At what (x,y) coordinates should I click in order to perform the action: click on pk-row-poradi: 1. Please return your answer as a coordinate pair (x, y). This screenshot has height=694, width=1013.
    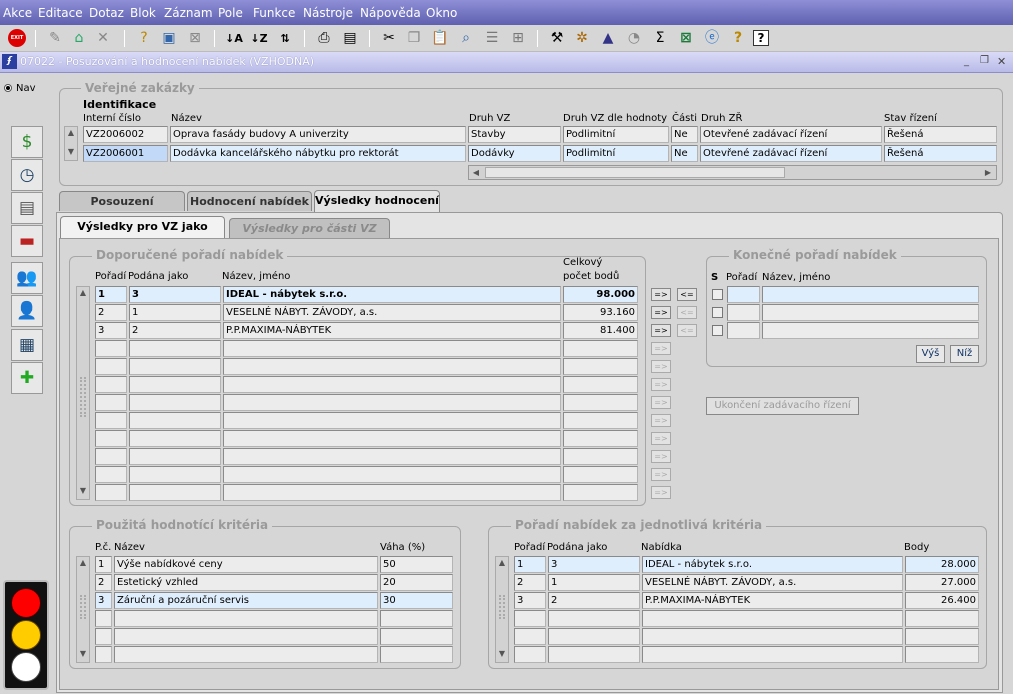
    Looking at the image, I should click on (530, 564).